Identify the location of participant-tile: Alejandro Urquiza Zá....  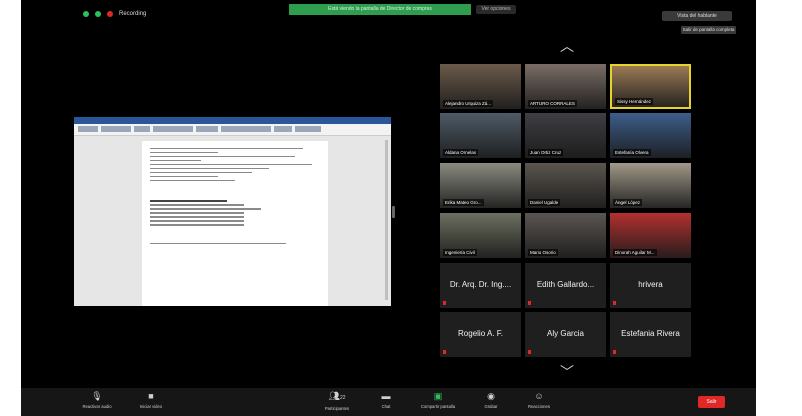
(480, 86).